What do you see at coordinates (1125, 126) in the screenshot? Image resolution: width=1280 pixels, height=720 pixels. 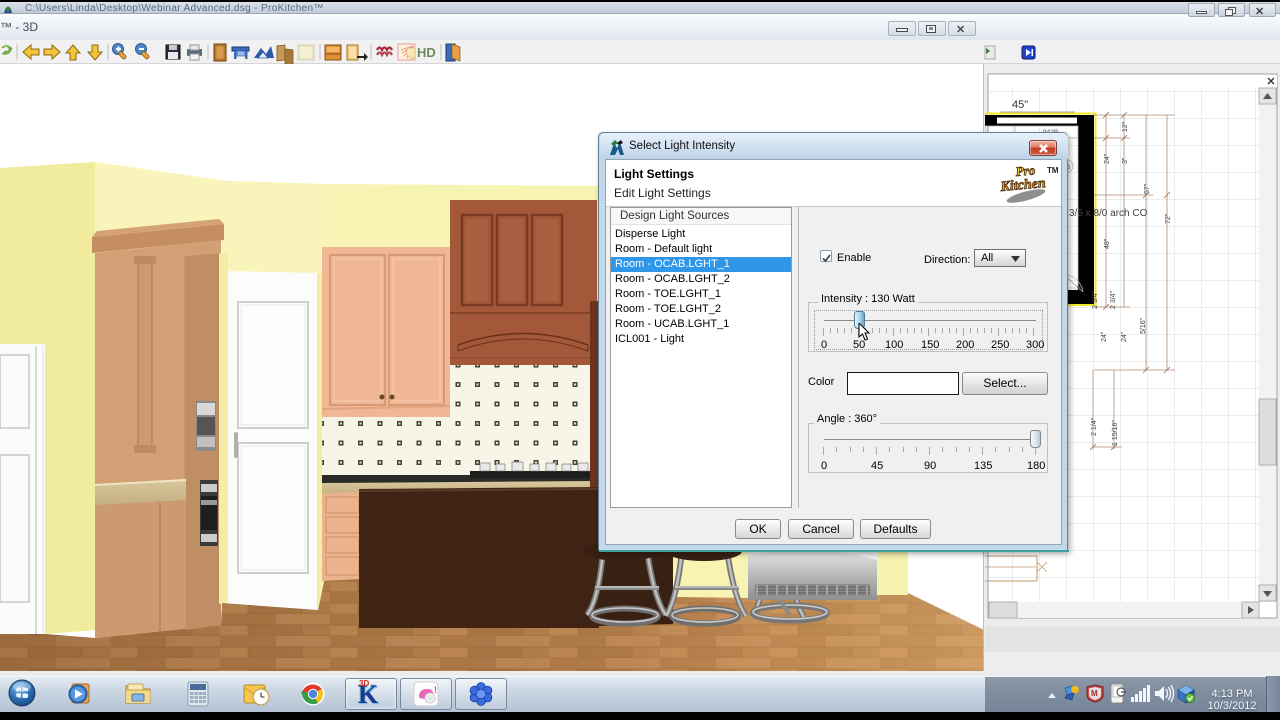 I see `svg-text: 12"` at bounding box center [1125, 126].